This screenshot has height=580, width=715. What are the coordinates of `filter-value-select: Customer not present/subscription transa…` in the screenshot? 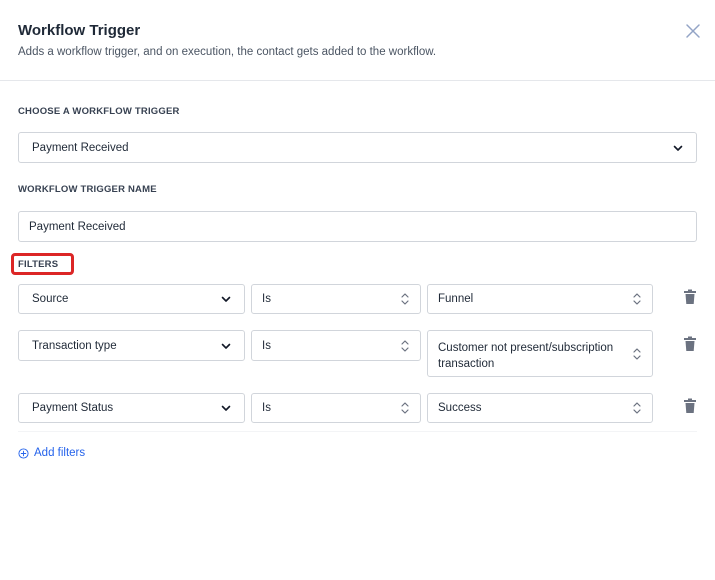 It's located at (540, 353).